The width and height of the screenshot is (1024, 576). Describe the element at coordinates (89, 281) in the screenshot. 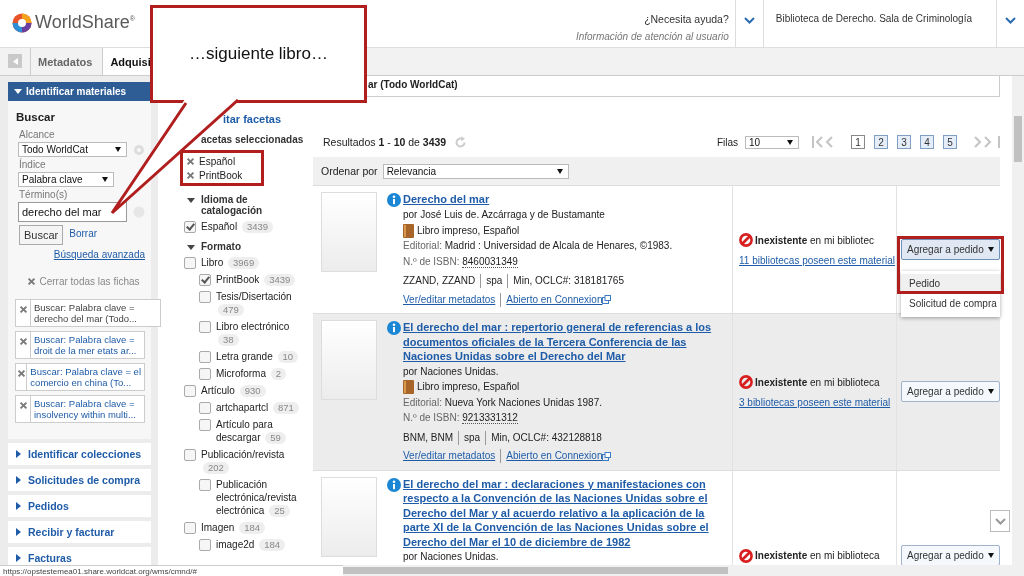

I see `close-all-link: Cerrar todas las fichas` at that location.